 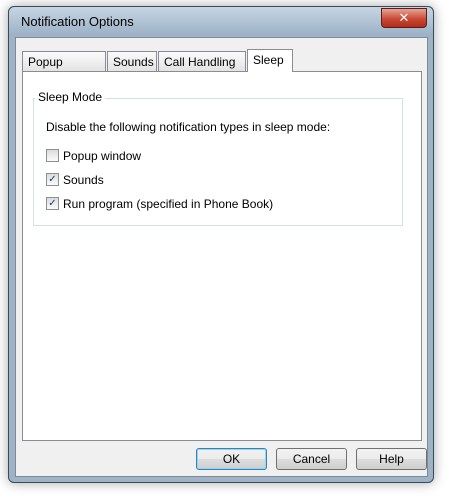 I want to click on tab-sounds: Sounds, so click(x=132, y=61).